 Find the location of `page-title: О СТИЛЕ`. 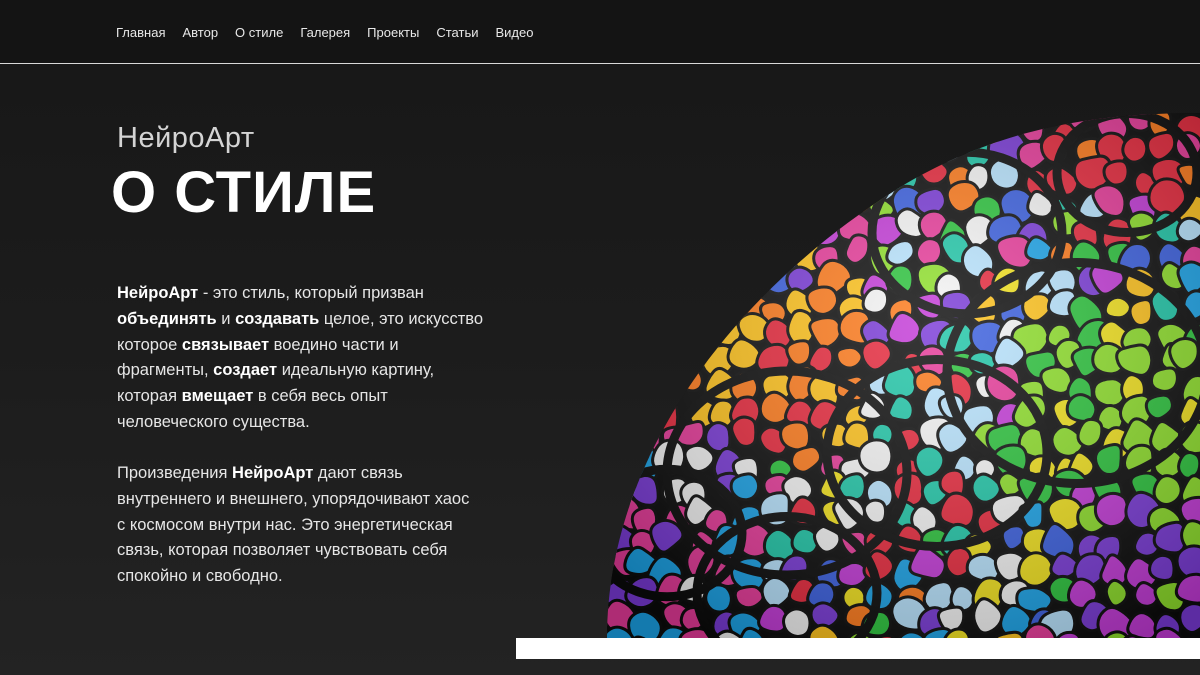

page-title: О СТИЛЕ is located at coordinates (244, 192).